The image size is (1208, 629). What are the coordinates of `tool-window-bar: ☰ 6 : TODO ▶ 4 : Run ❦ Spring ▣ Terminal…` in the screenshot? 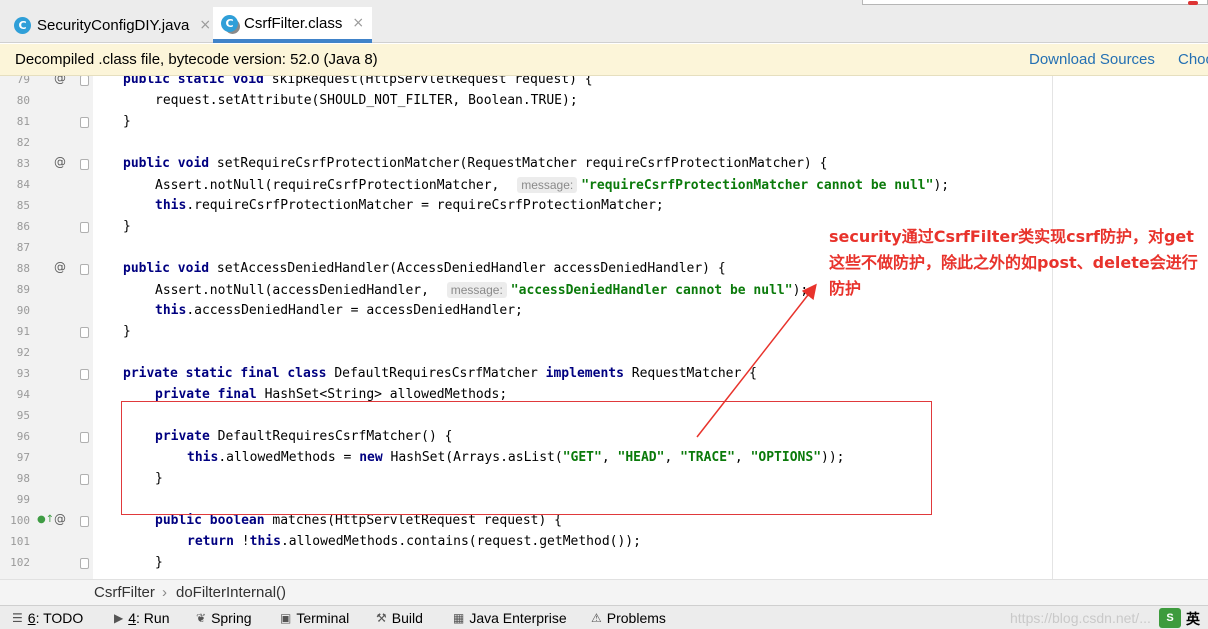 It's located at (604, 617).